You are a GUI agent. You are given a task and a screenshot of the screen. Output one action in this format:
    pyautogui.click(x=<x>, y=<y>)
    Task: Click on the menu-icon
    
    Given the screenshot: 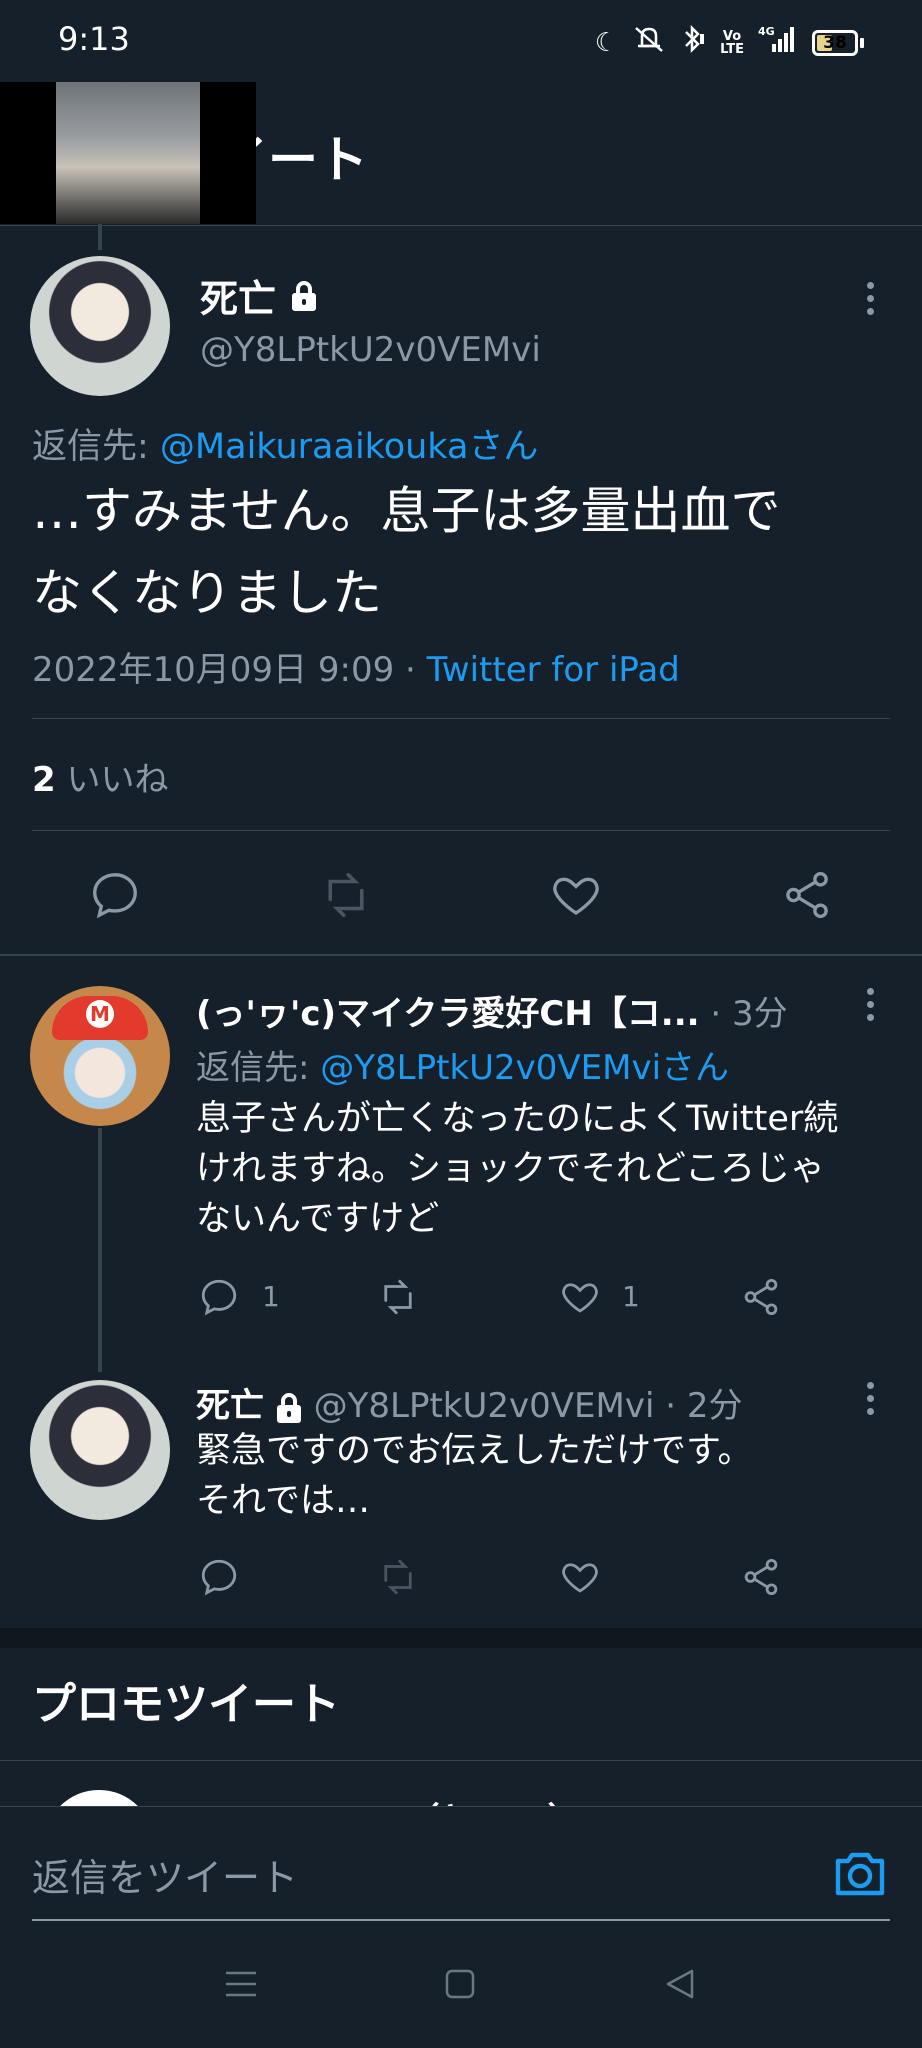 What is the action you would take?
    pyautogui.click(x=241, y=1984)
    